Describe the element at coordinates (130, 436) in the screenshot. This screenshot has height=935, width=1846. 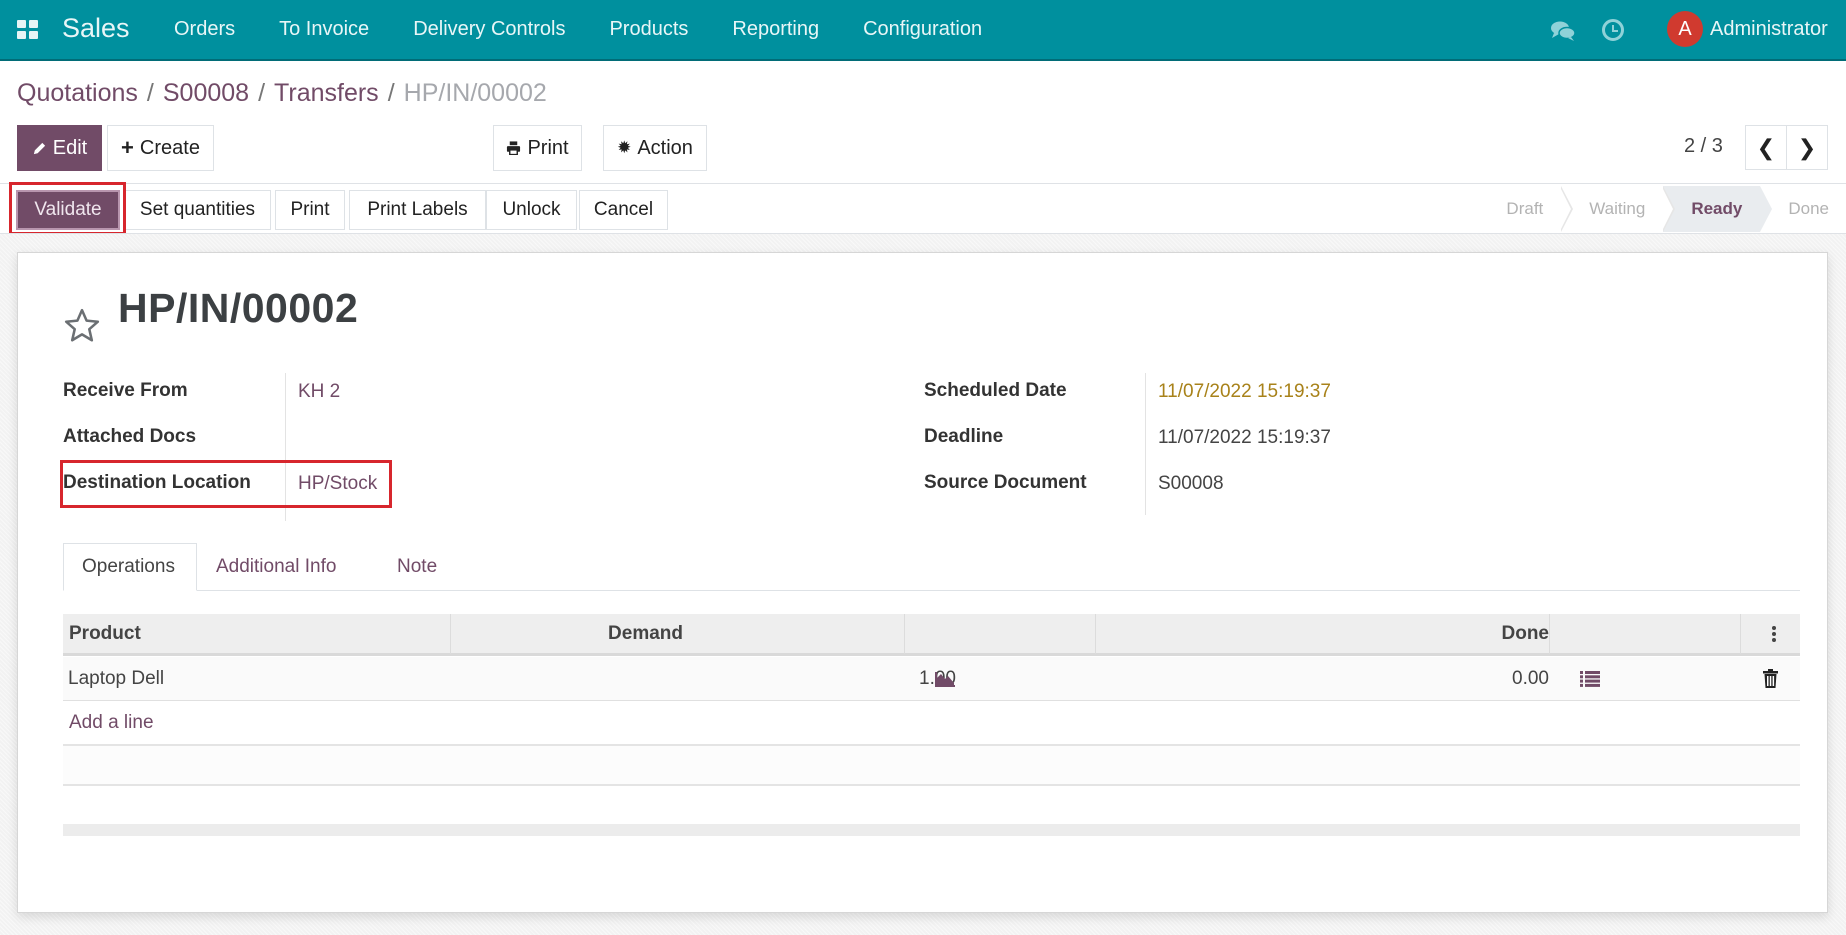
I see `attached-docs-label: Attached Docs` at that location.